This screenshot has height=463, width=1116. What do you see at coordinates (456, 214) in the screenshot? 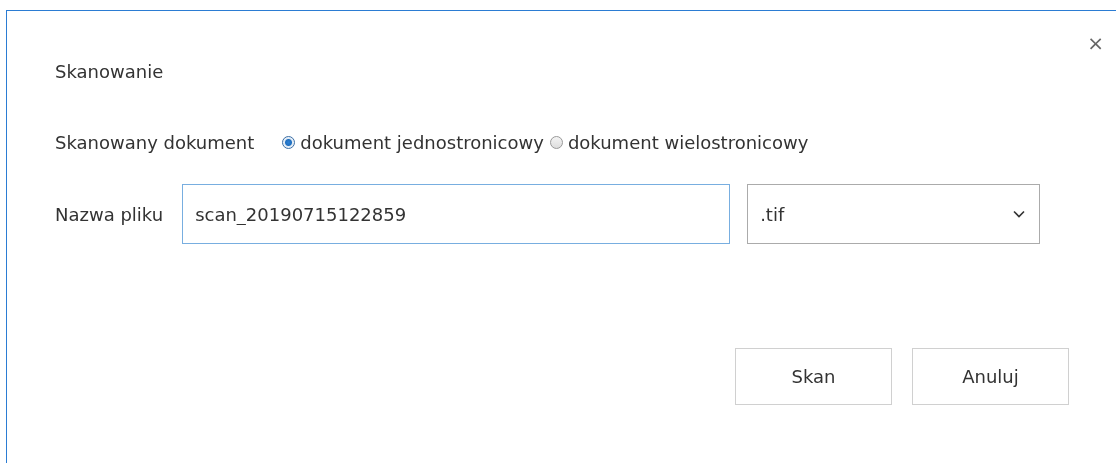
I see `file-name-field: scan_20190715122859` at bounding box center [456, 214].